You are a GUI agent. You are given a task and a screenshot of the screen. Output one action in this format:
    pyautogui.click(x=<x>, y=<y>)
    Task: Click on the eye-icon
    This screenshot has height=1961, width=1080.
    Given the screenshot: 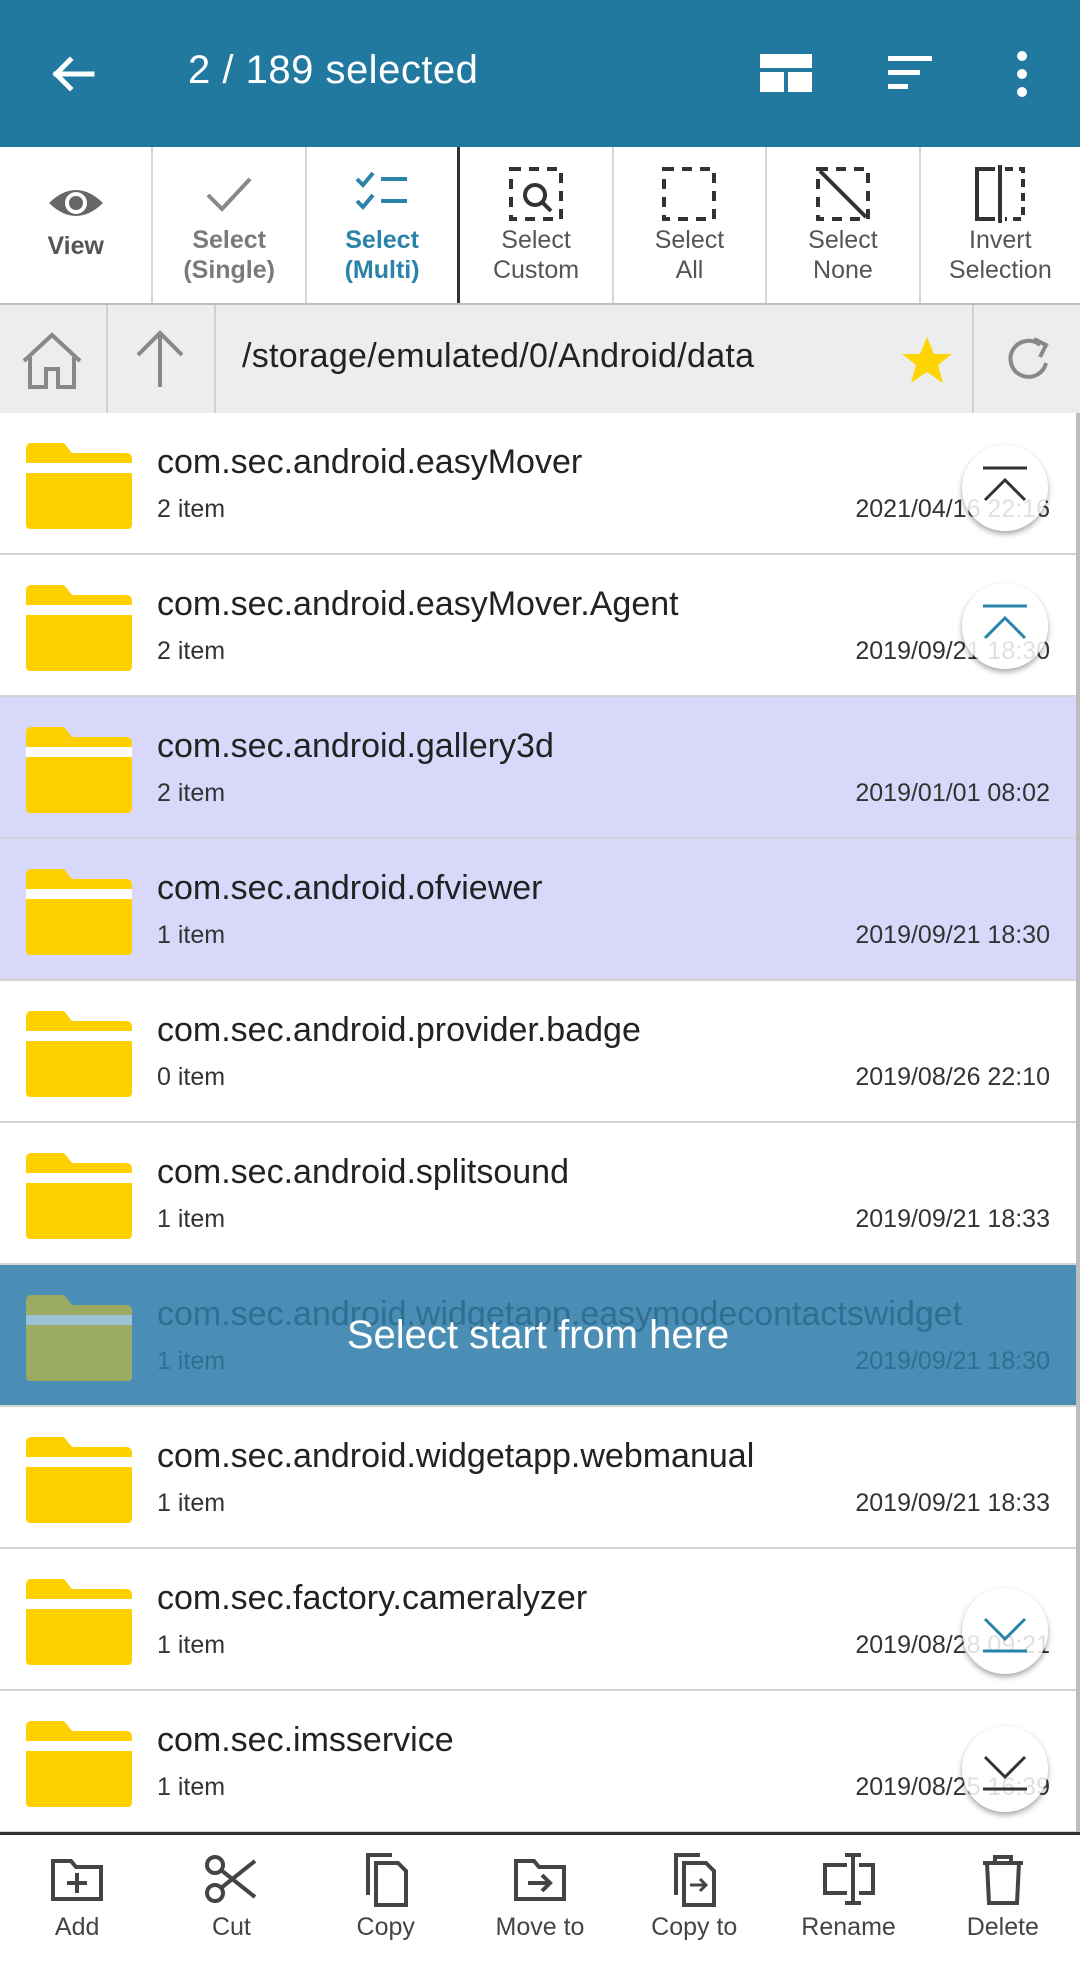 What is the action you would take?
    pyautogui.click(x=75, y=203)
    